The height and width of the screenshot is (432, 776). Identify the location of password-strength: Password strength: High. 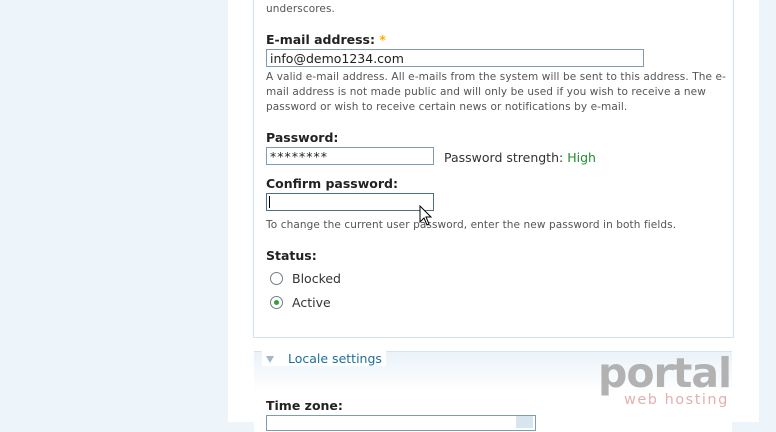
(520, 157).